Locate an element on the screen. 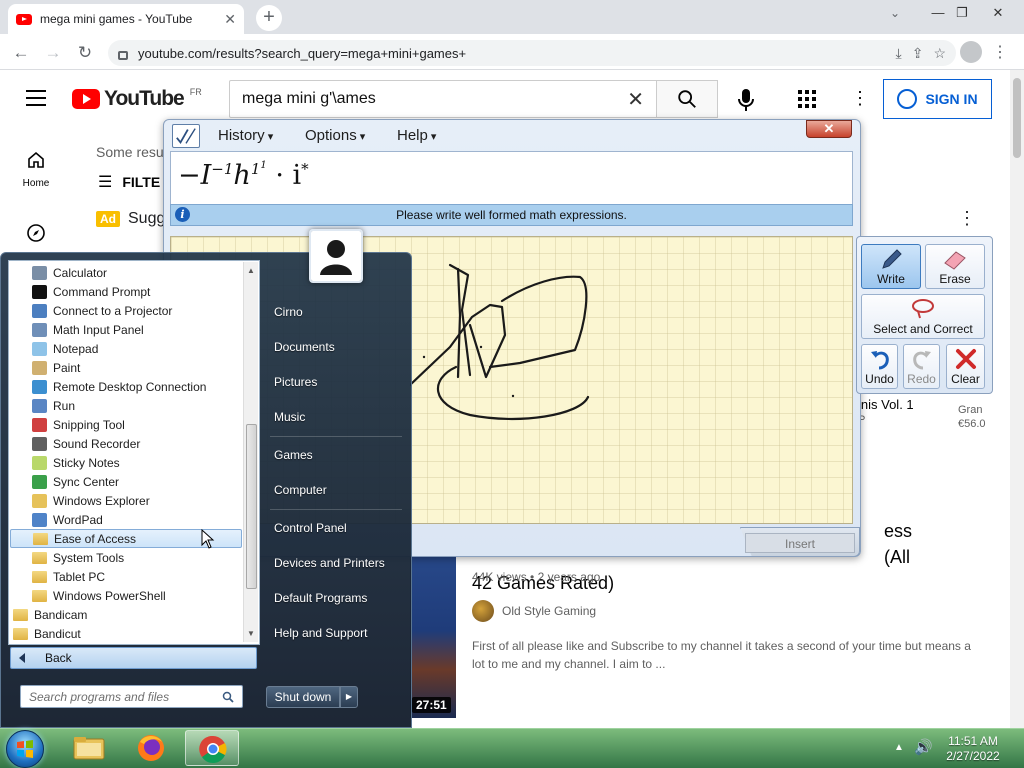 The image size is (1024, 768). taskbar-chrome-button is located at coordinates (212, 748).